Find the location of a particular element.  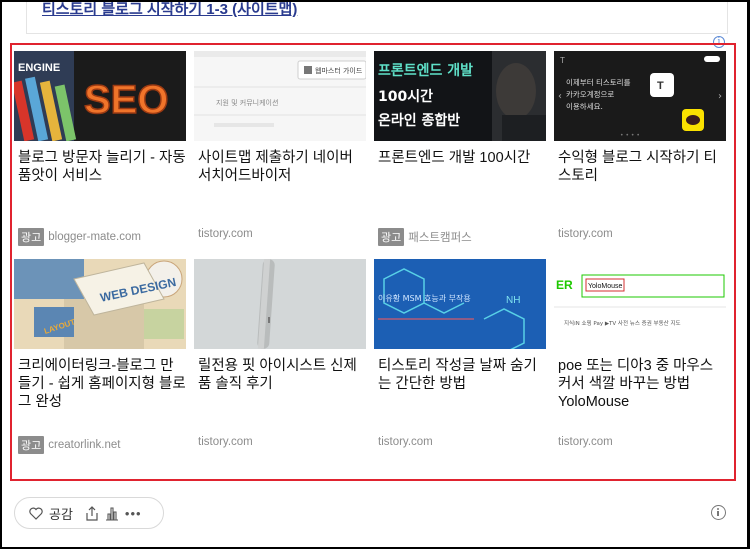

card-title: 프론트엔드 개발 100시간 is located at coordinates (462, 158).